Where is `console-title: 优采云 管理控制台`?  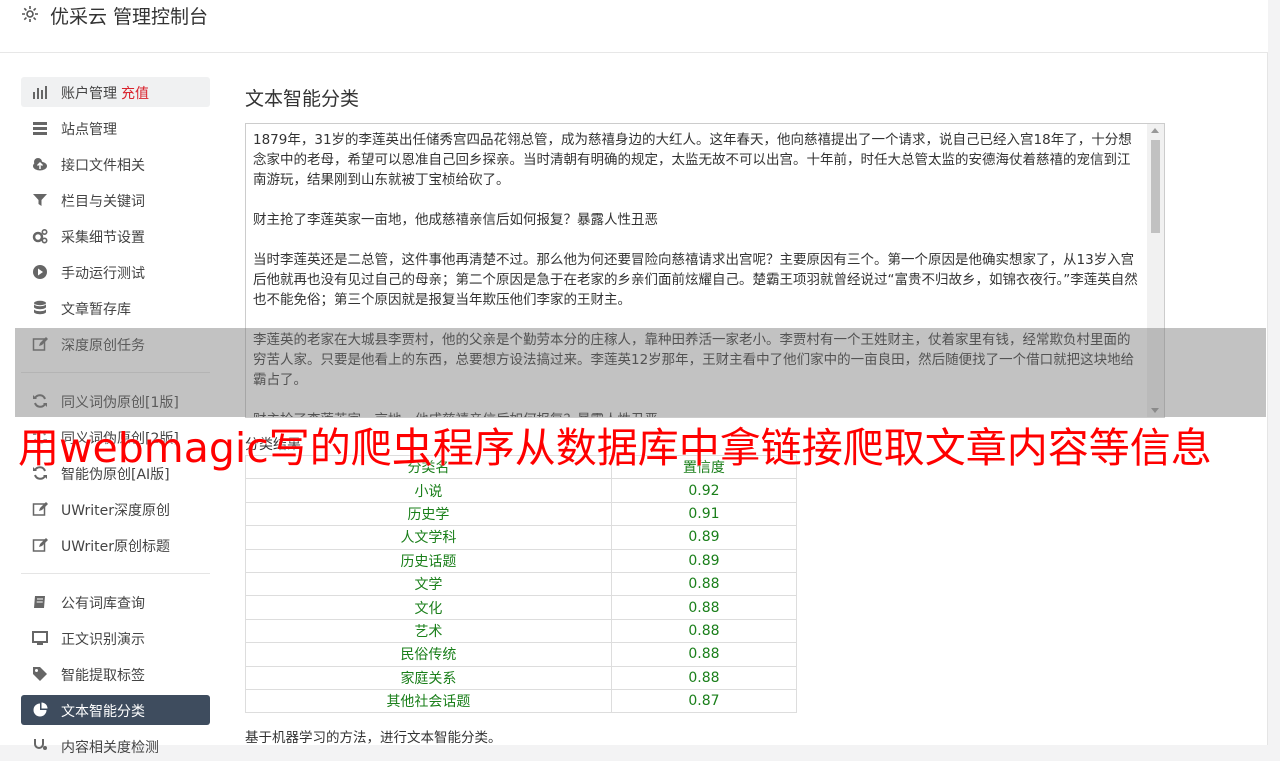 console-title: 优采云 管理控制台 is located at coordinates (129, 17).